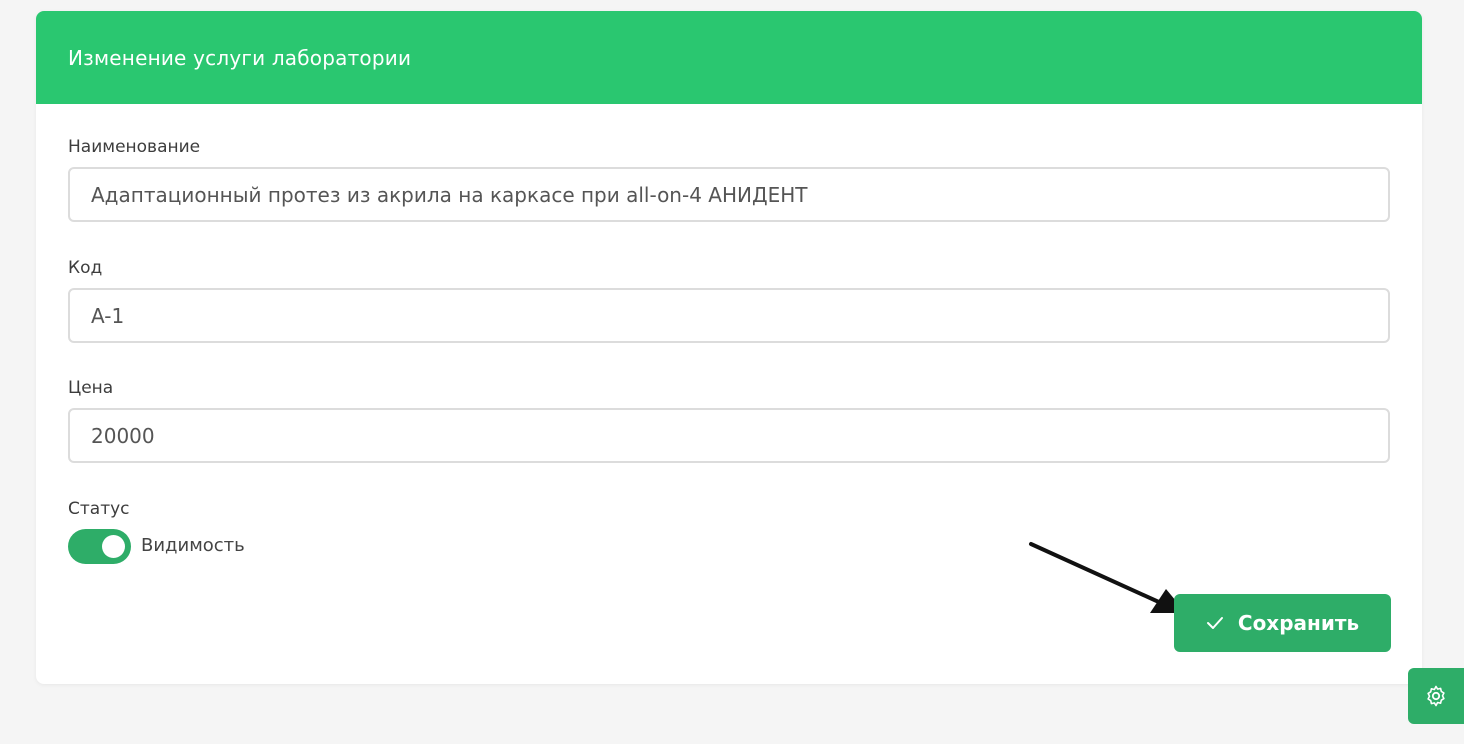 The image size is (1464, 744). I want to click on visibility-label: Видимость, so click(193, 545).